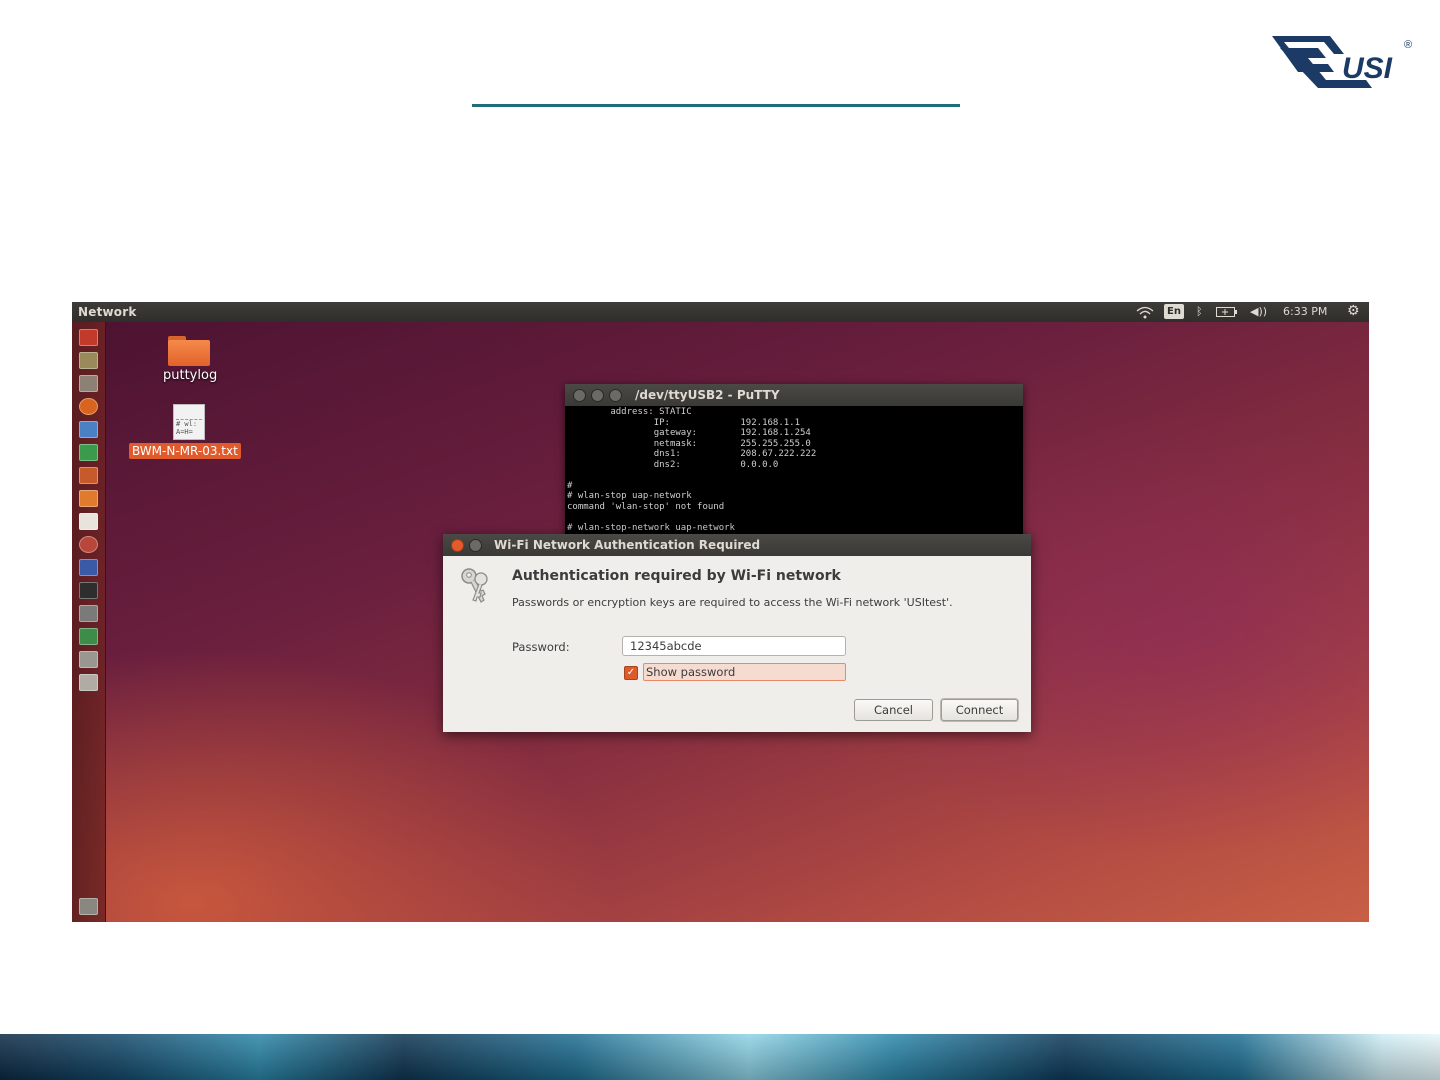 Image resolution: width=1440 pixels, height=1080 pixels. Describe the element at coordinates (1199, 311) in the screenshot. I see `bluetooth-icon: ᛒ` at that location.